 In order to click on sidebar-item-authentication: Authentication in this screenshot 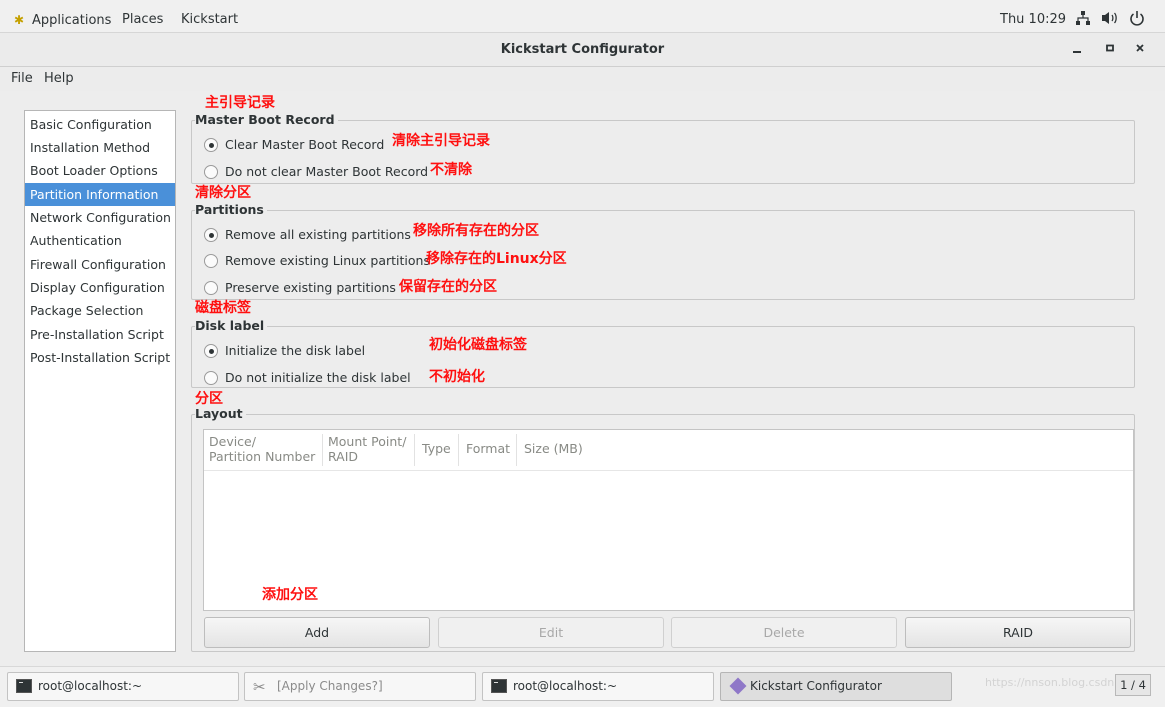, I will do `click(100, 240)`.